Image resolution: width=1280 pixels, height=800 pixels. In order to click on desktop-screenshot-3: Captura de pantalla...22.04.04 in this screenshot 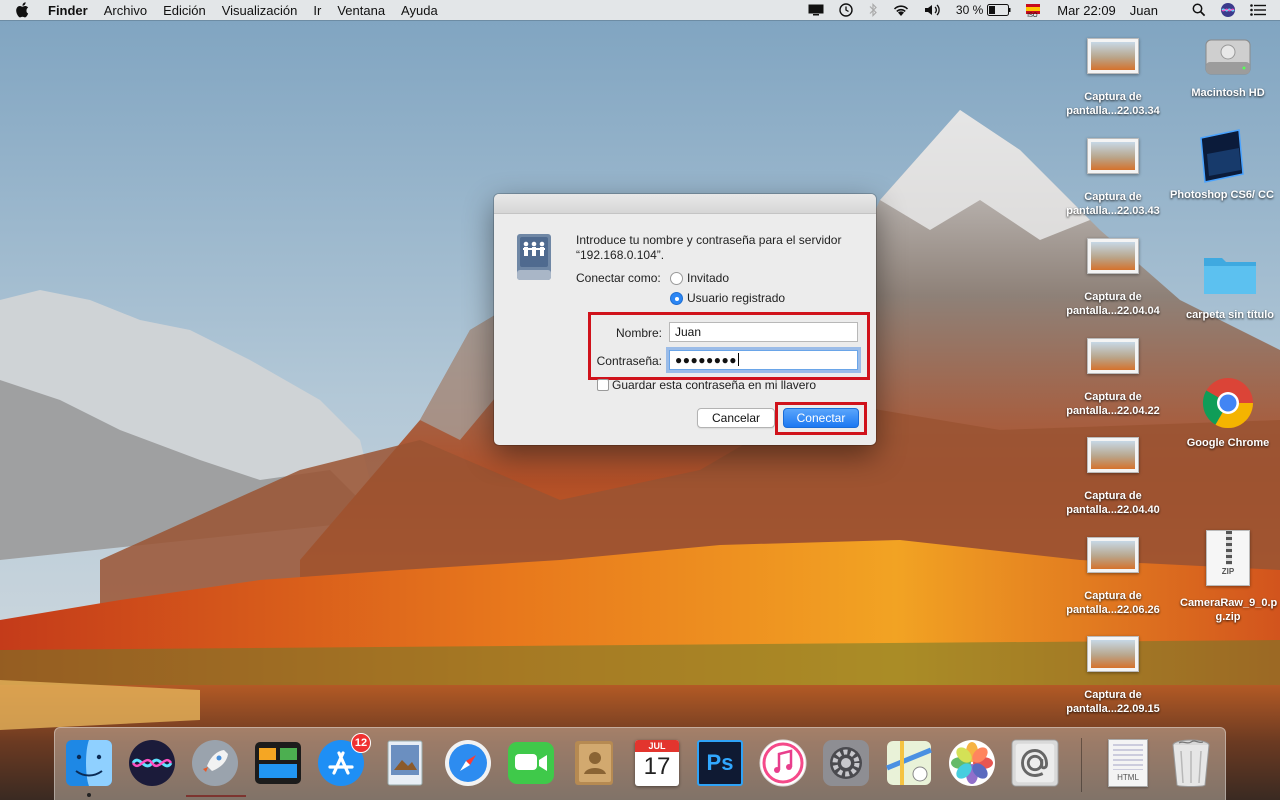, I will do `click(1113, 278)`.